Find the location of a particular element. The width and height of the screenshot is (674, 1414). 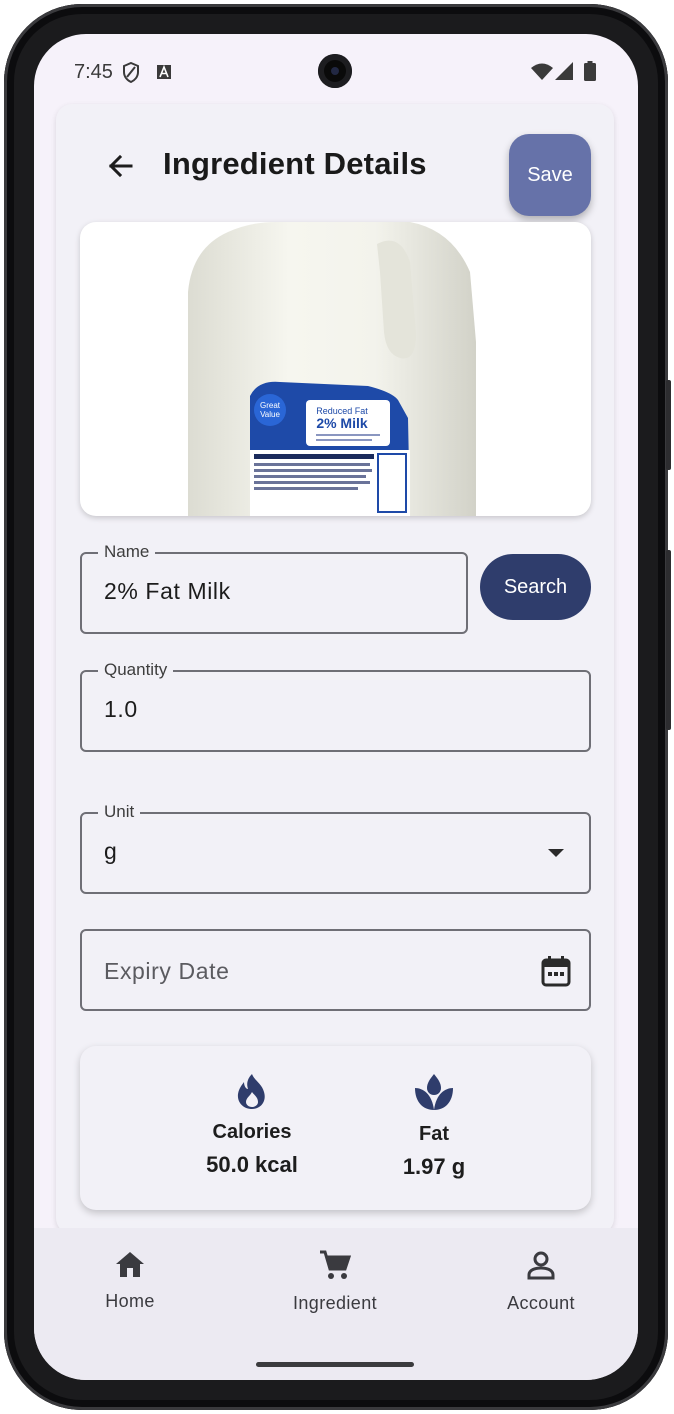

home-icon is located at coordinates (130, 1264).